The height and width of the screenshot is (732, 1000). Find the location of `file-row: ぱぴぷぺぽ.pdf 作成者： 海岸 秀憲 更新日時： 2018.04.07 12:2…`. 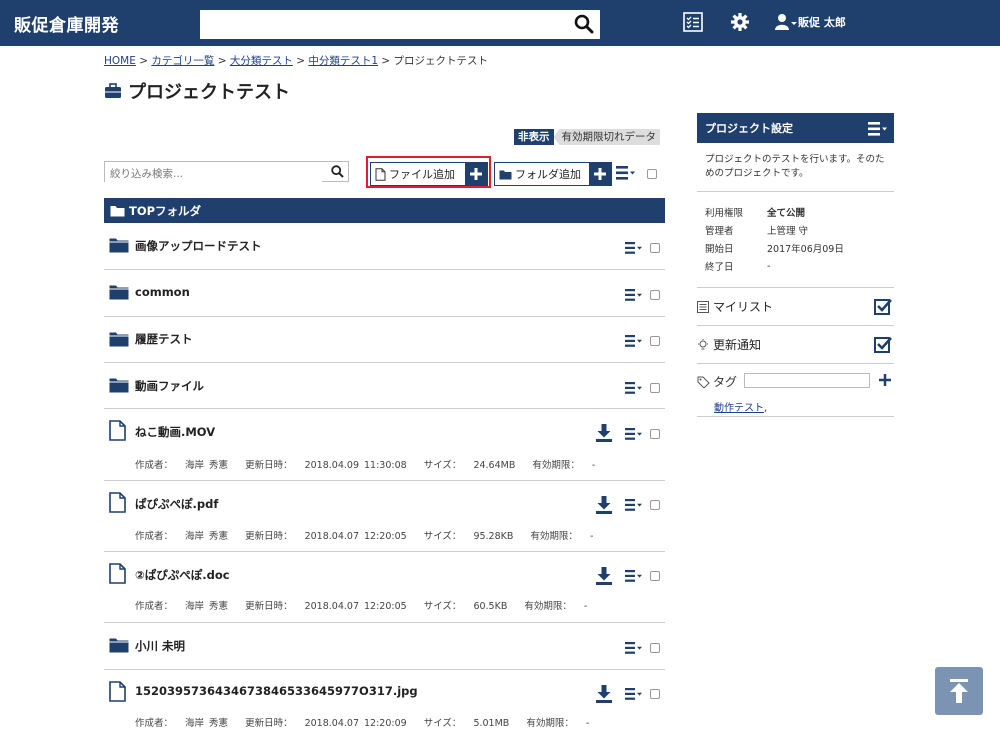

file-row: ぱぴぷぺぽ.pdf 作成者： 海岸 秀憲 更新日時： 2018.04.07 12:2… is located at coordinates (384, 516).